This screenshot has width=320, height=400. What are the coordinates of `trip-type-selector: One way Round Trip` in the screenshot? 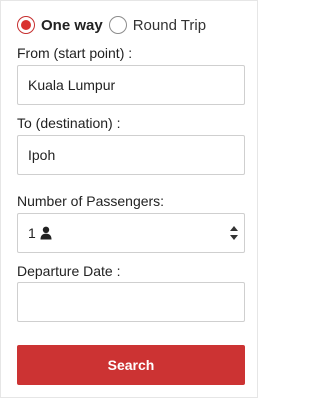 It's located at (111, 25).